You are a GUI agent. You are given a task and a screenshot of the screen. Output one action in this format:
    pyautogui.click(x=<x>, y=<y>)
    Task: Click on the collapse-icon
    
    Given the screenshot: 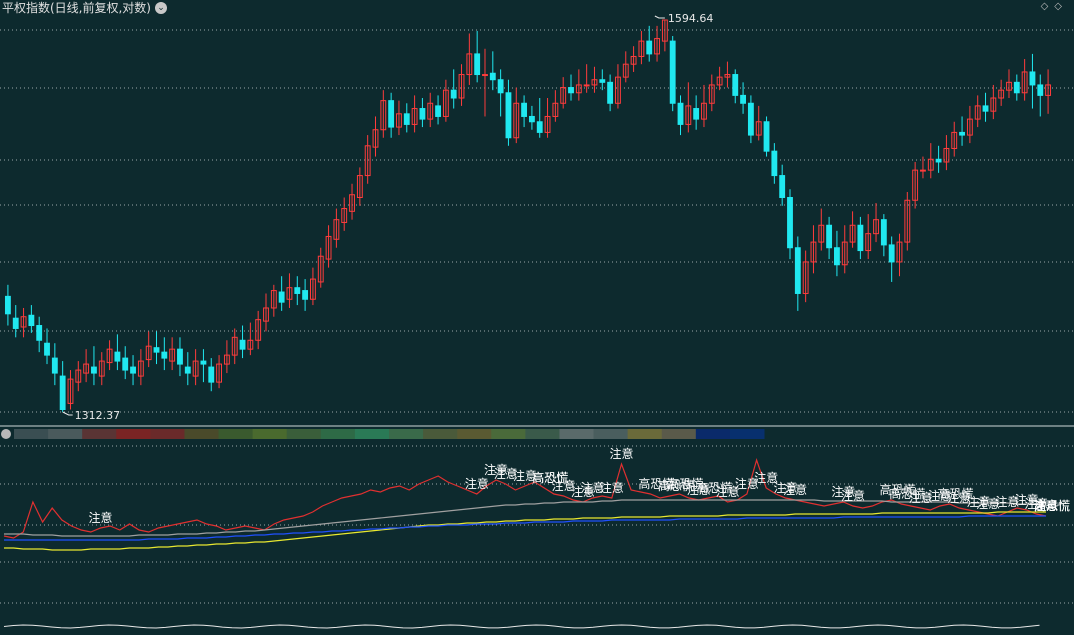 What is the action you would take?
    pyautogui.click(x=6, y=434)
    